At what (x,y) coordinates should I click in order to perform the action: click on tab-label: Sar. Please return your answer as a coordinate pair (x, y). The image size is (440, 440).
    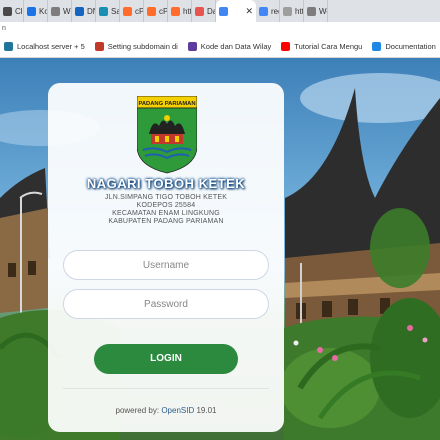
    Looking at the image, I should click on (115, 11).